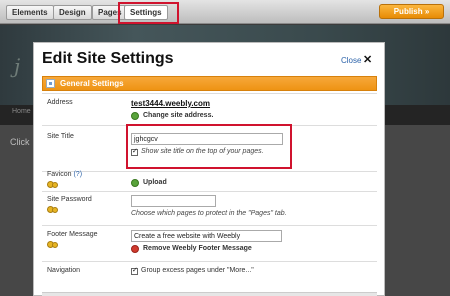 The height and width of the screenshot is (296, 450). Describe the element at coordinates (155, 182) in the screenshot. I see `upload-favicon-link: Upload` at that location.